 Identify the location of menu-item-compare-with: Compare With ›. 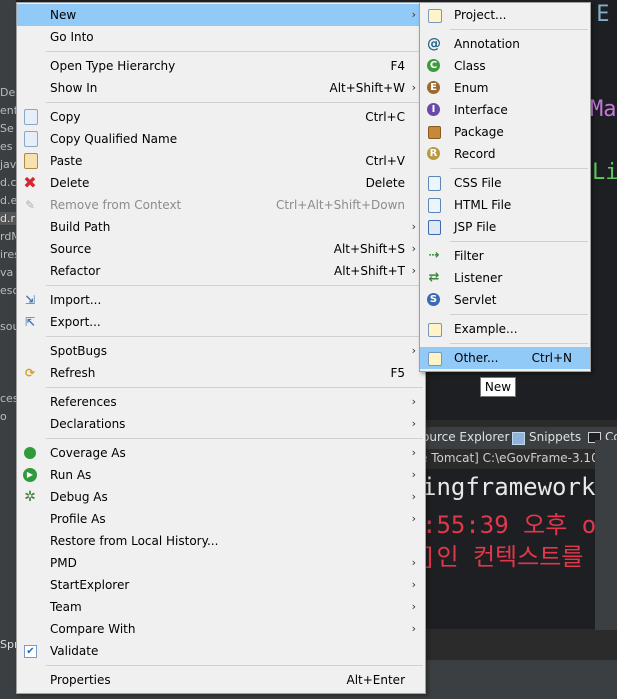
(221, 629).